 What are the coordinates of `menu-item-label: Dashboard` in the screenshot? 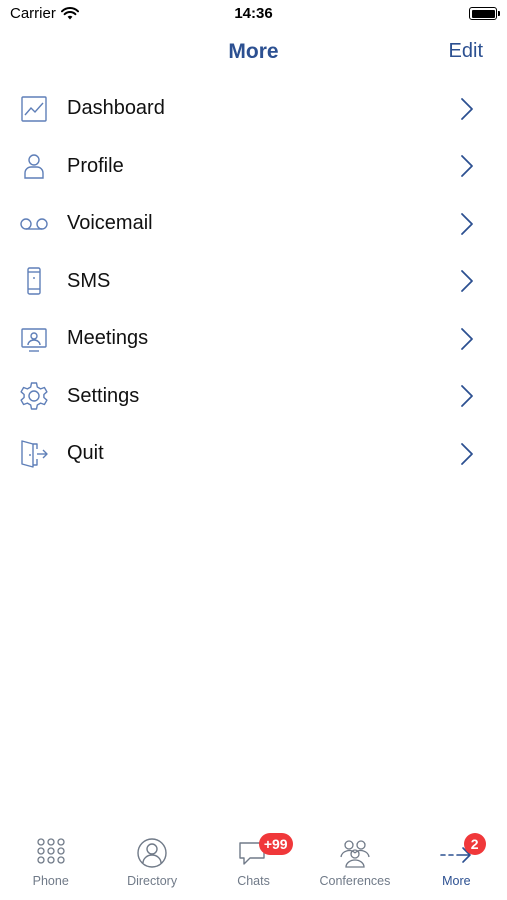 It's located at (116, 108).